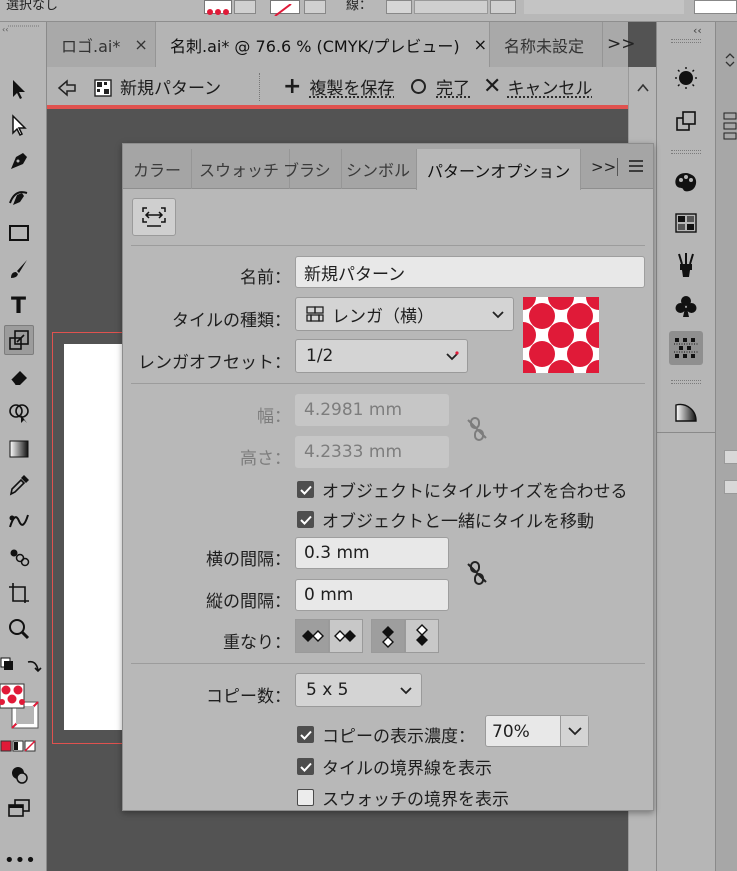  What do you see at coordinates (730, 59) in the screenshot?
I see `stepper-arrows-icon` at bounding box center [730, 59].